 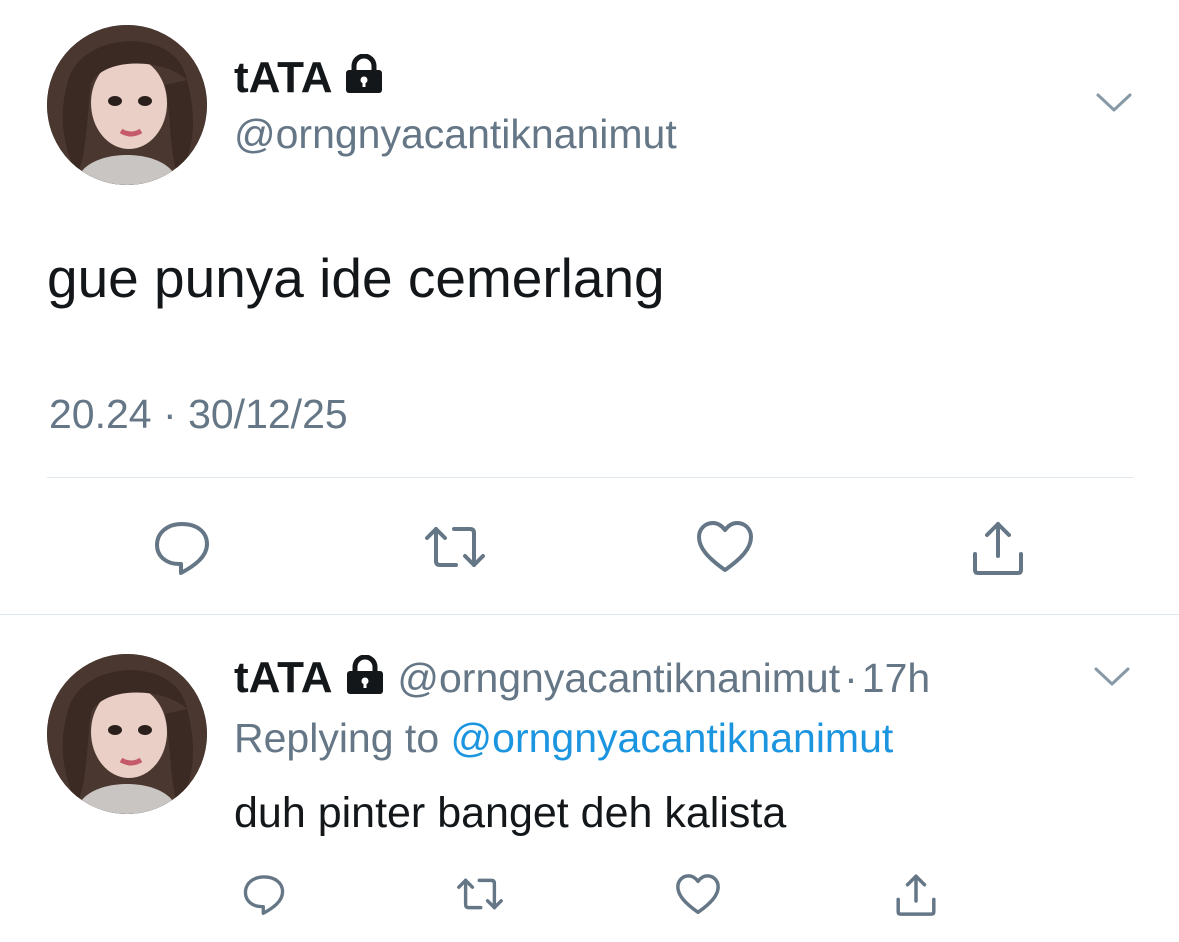 I want to click on divider, so click(x=590, y=477).